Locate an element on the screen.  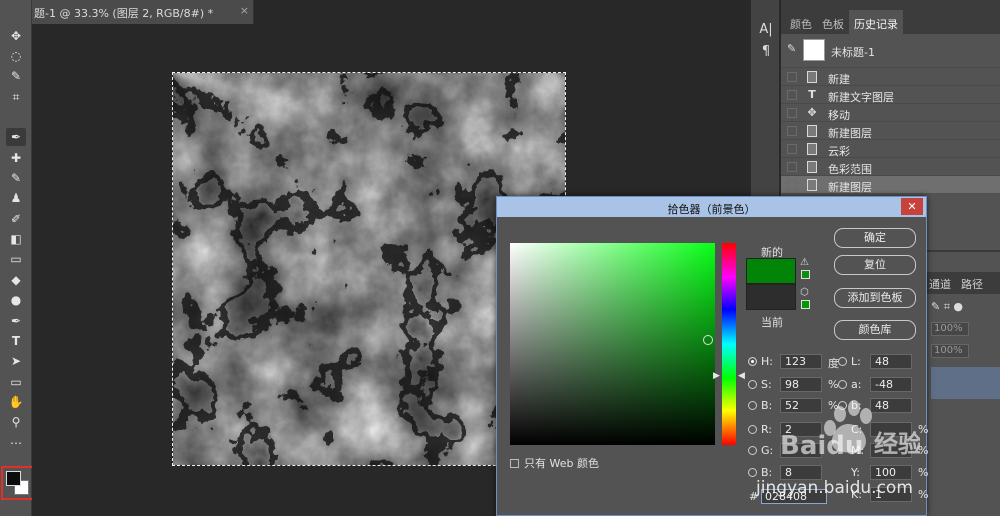
history-item: 云彩 is located at coordinates (890, 148).